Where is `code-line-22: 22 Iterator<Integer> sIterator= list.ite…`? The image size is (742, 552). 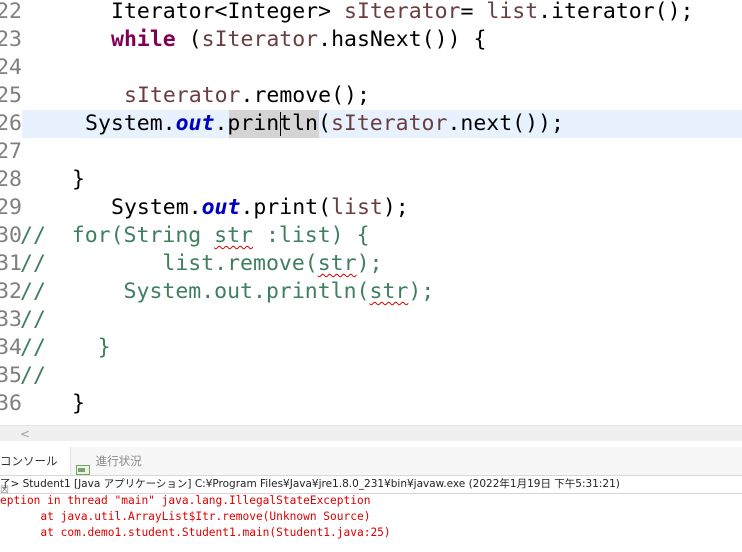
code-line-22: 22 Iterator<Integer> sIterator= list.ite… is located at coordinates (347, 13).